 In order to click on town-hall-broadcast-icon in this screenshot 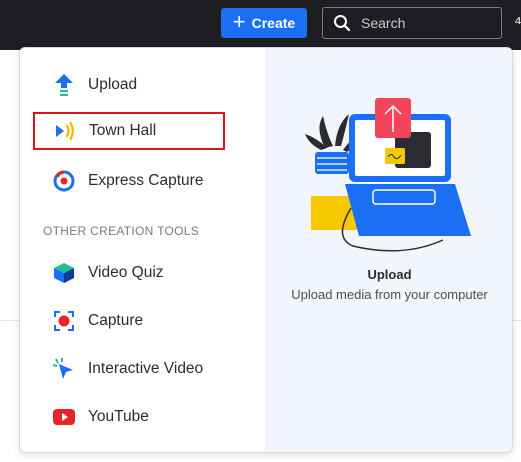, I will do `click(65, 131)`.